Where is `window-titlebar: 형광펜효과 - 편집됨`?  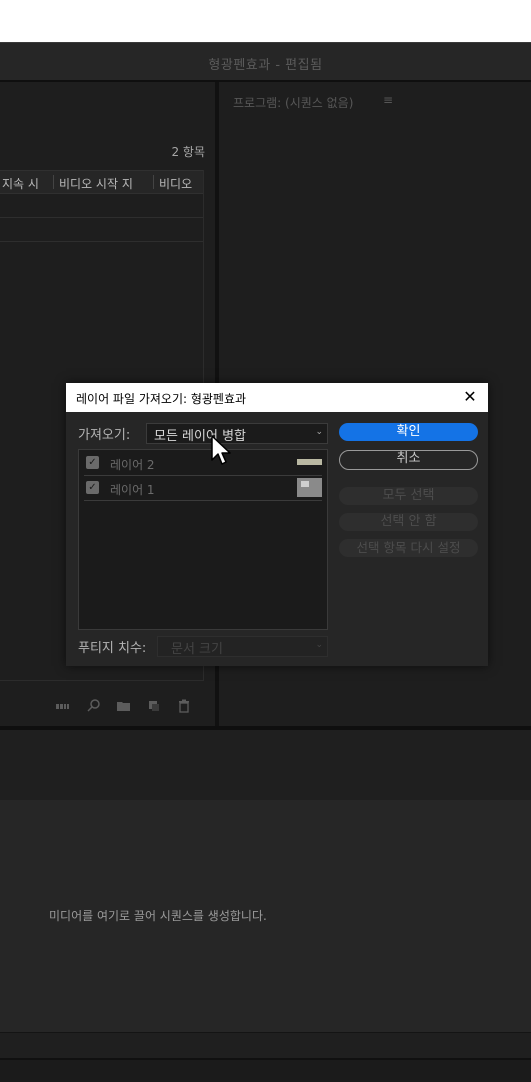
window-titlebar: 형광펜효과 - 편집됨 is located at coordinates (265, 61).